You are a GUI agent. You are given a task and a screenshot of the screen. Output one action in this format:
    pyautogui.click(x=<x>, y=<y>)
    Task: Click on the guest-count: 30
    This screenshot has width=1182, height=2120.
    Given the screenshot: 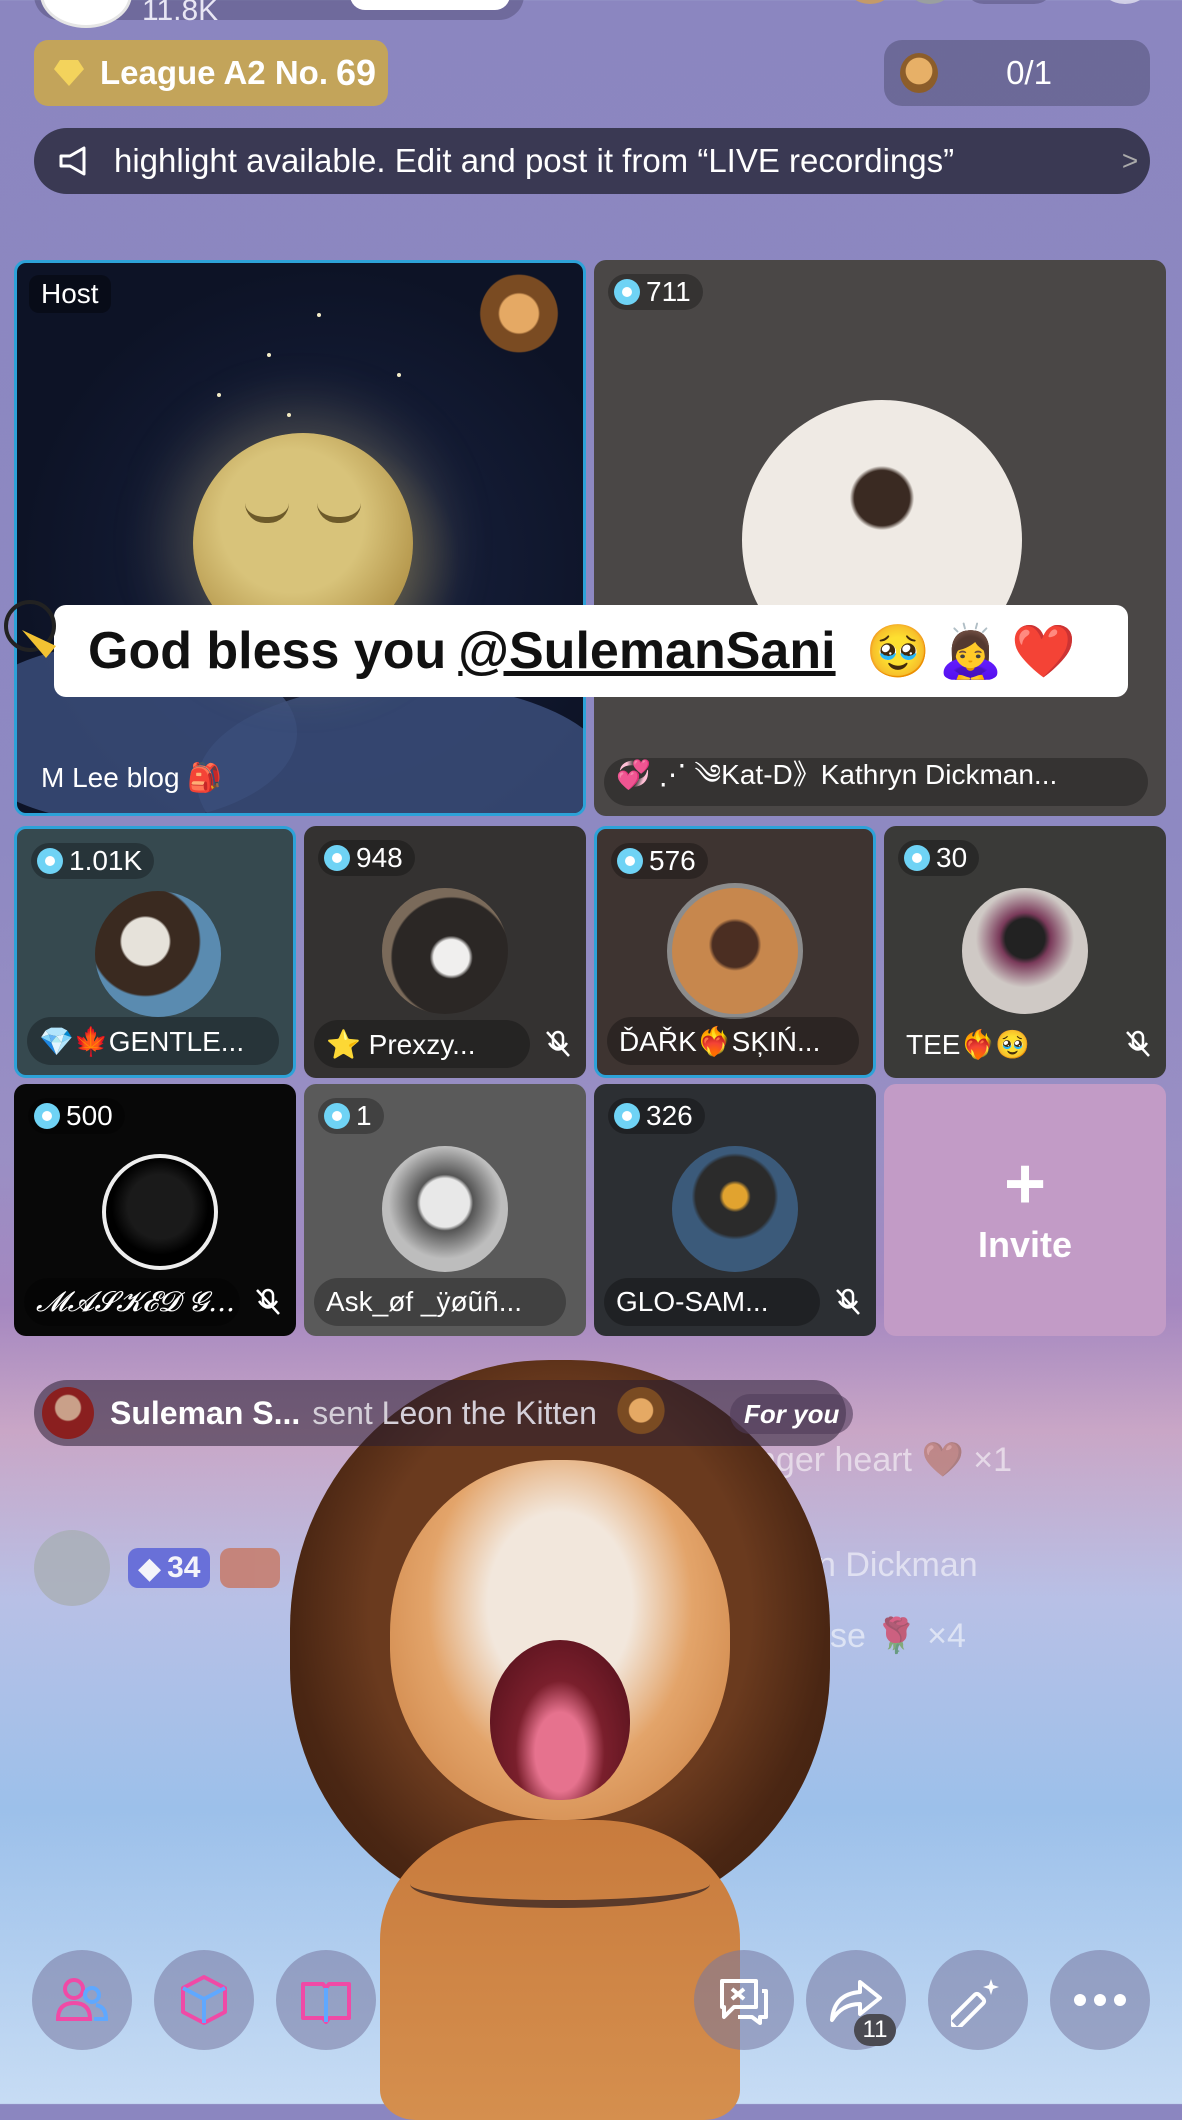 What is the action you would take?
    pyautogui.click(x=939, y=858)
    